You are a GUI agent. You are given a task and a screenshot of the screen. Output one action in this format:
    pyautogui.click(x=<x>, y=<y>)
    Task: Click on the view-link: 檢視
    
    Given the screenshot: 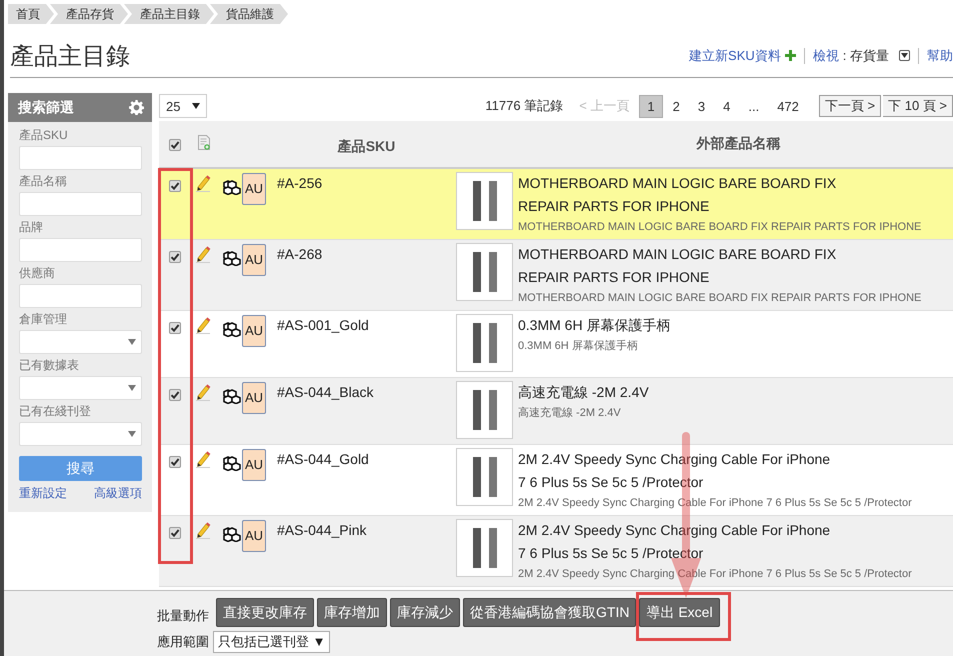 What is the action you would take?
    pyautogui.click(x=825, y=55)
    